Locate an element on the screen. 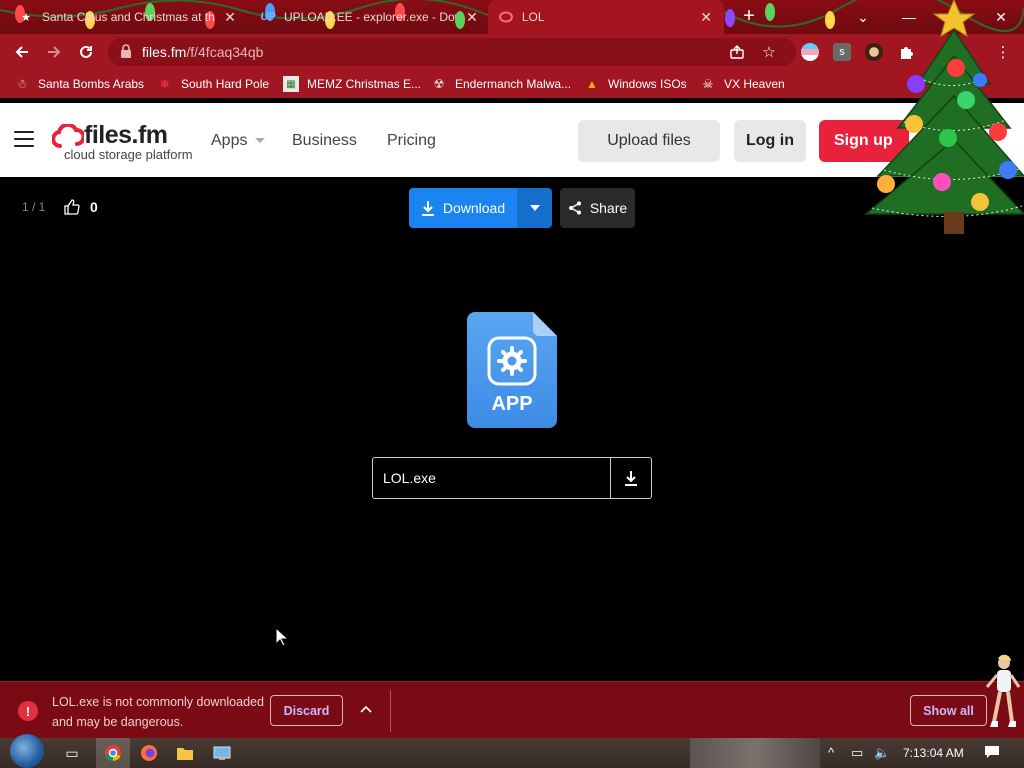 The width and height of the screenshot is (1024, 768). download-button-group: Download is located at coordinates (480, 208).